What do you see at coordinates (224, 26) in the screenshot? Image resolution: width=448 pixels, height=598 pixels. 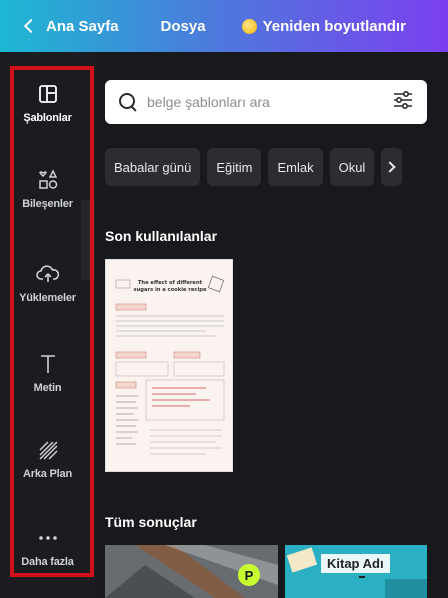 I see `top-bar: Ana Sayfa Dosya Yeniden boyutlandır` at bounding box center [224, 26].